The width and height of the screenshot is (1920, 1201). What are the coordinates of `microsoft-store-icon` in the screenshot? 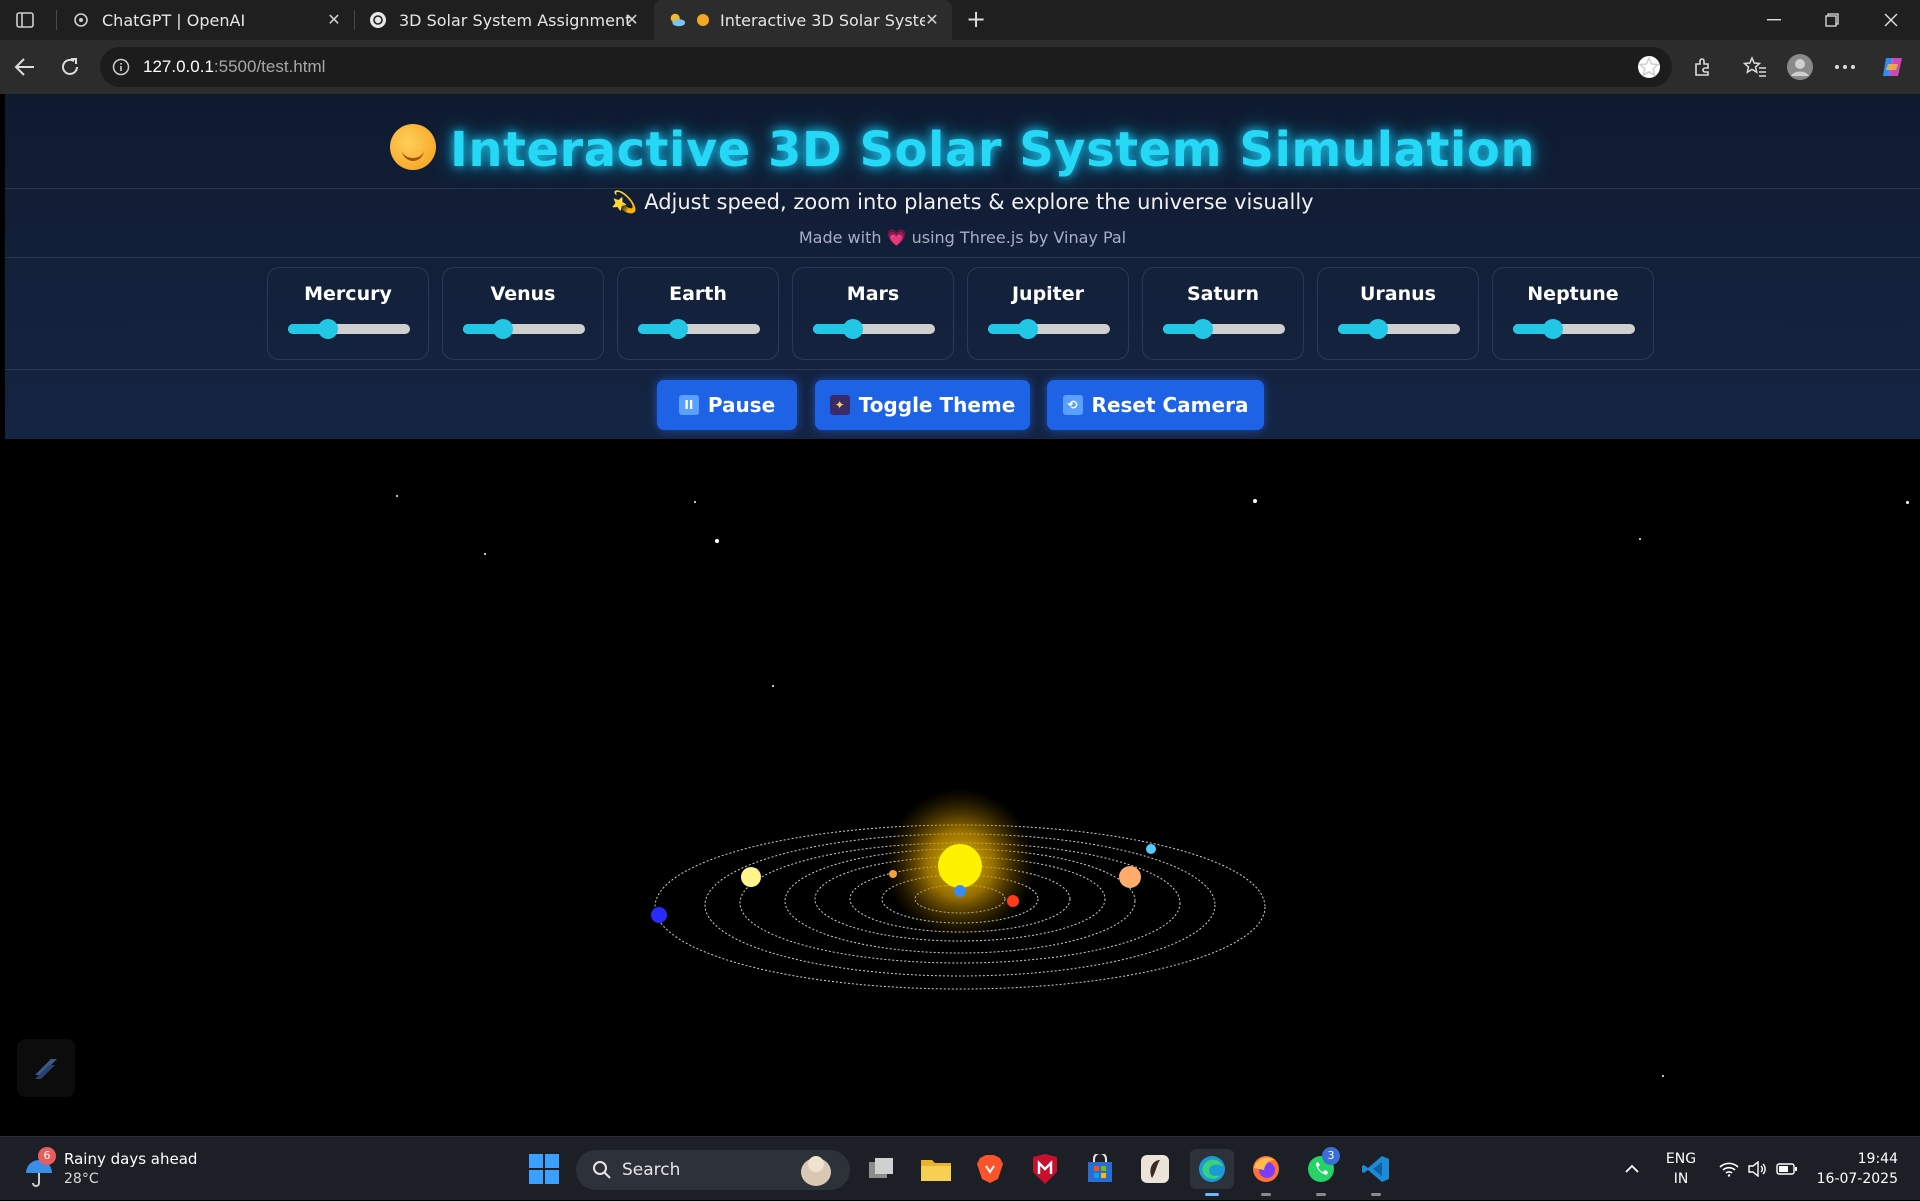 It's located at (1100, 1169).